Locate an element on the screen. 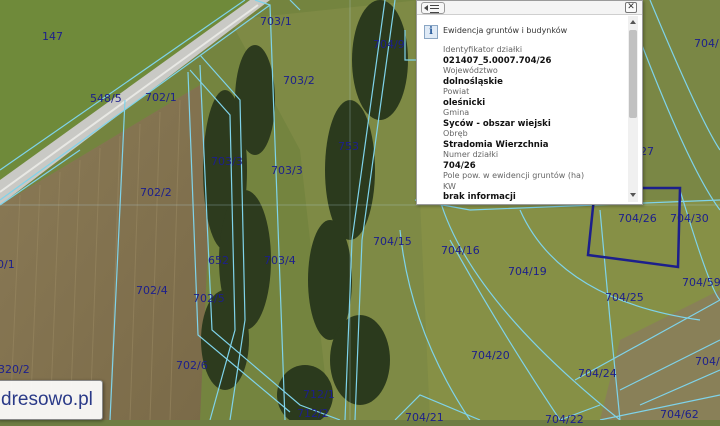  field-value: 704/26 is located at coordinates (459, 165).